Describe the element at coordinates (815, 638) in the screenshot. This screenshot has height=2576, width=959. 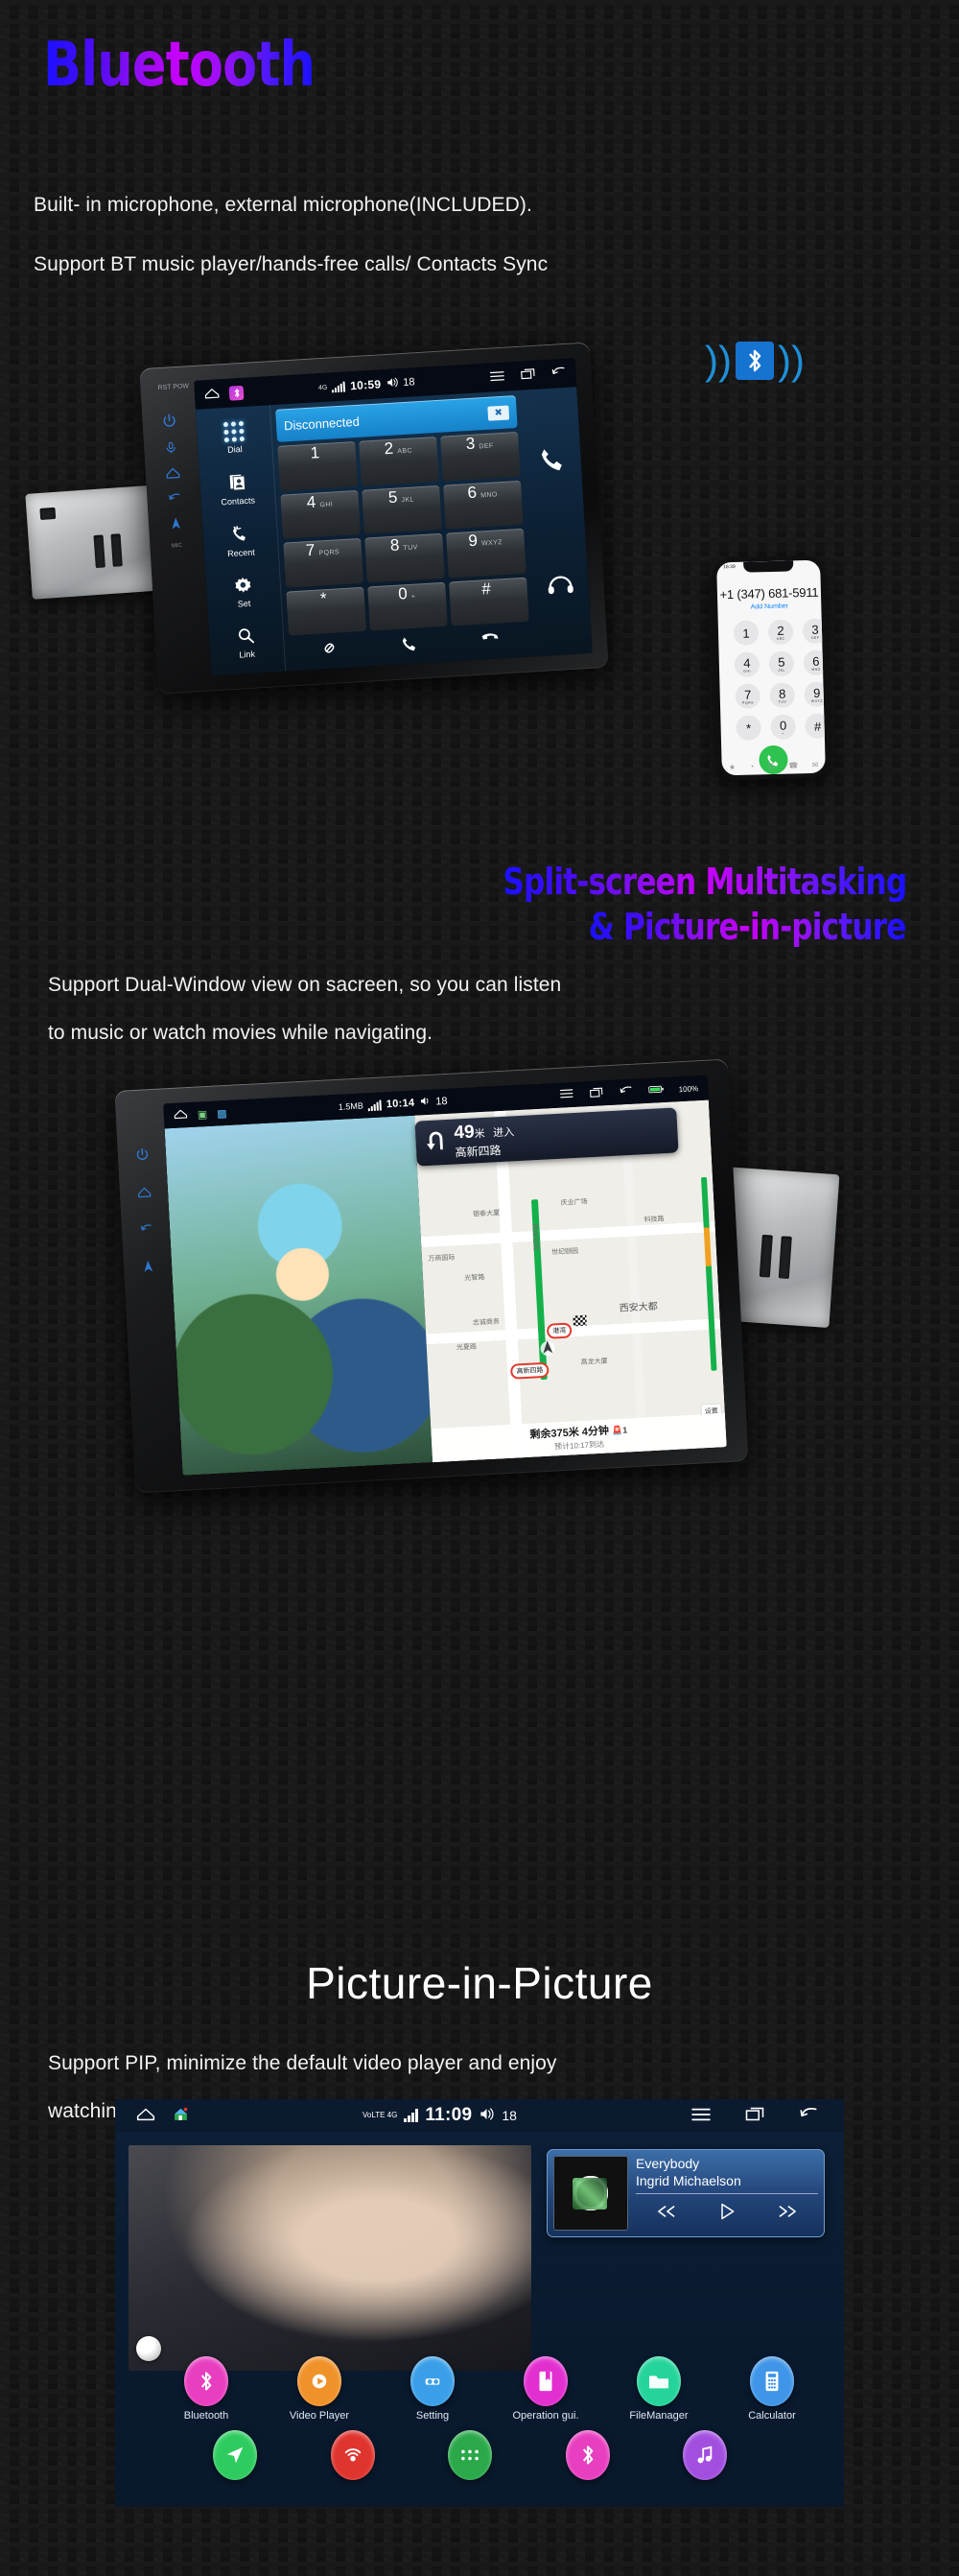
I see `phone-key-sub: DEF` at that location.